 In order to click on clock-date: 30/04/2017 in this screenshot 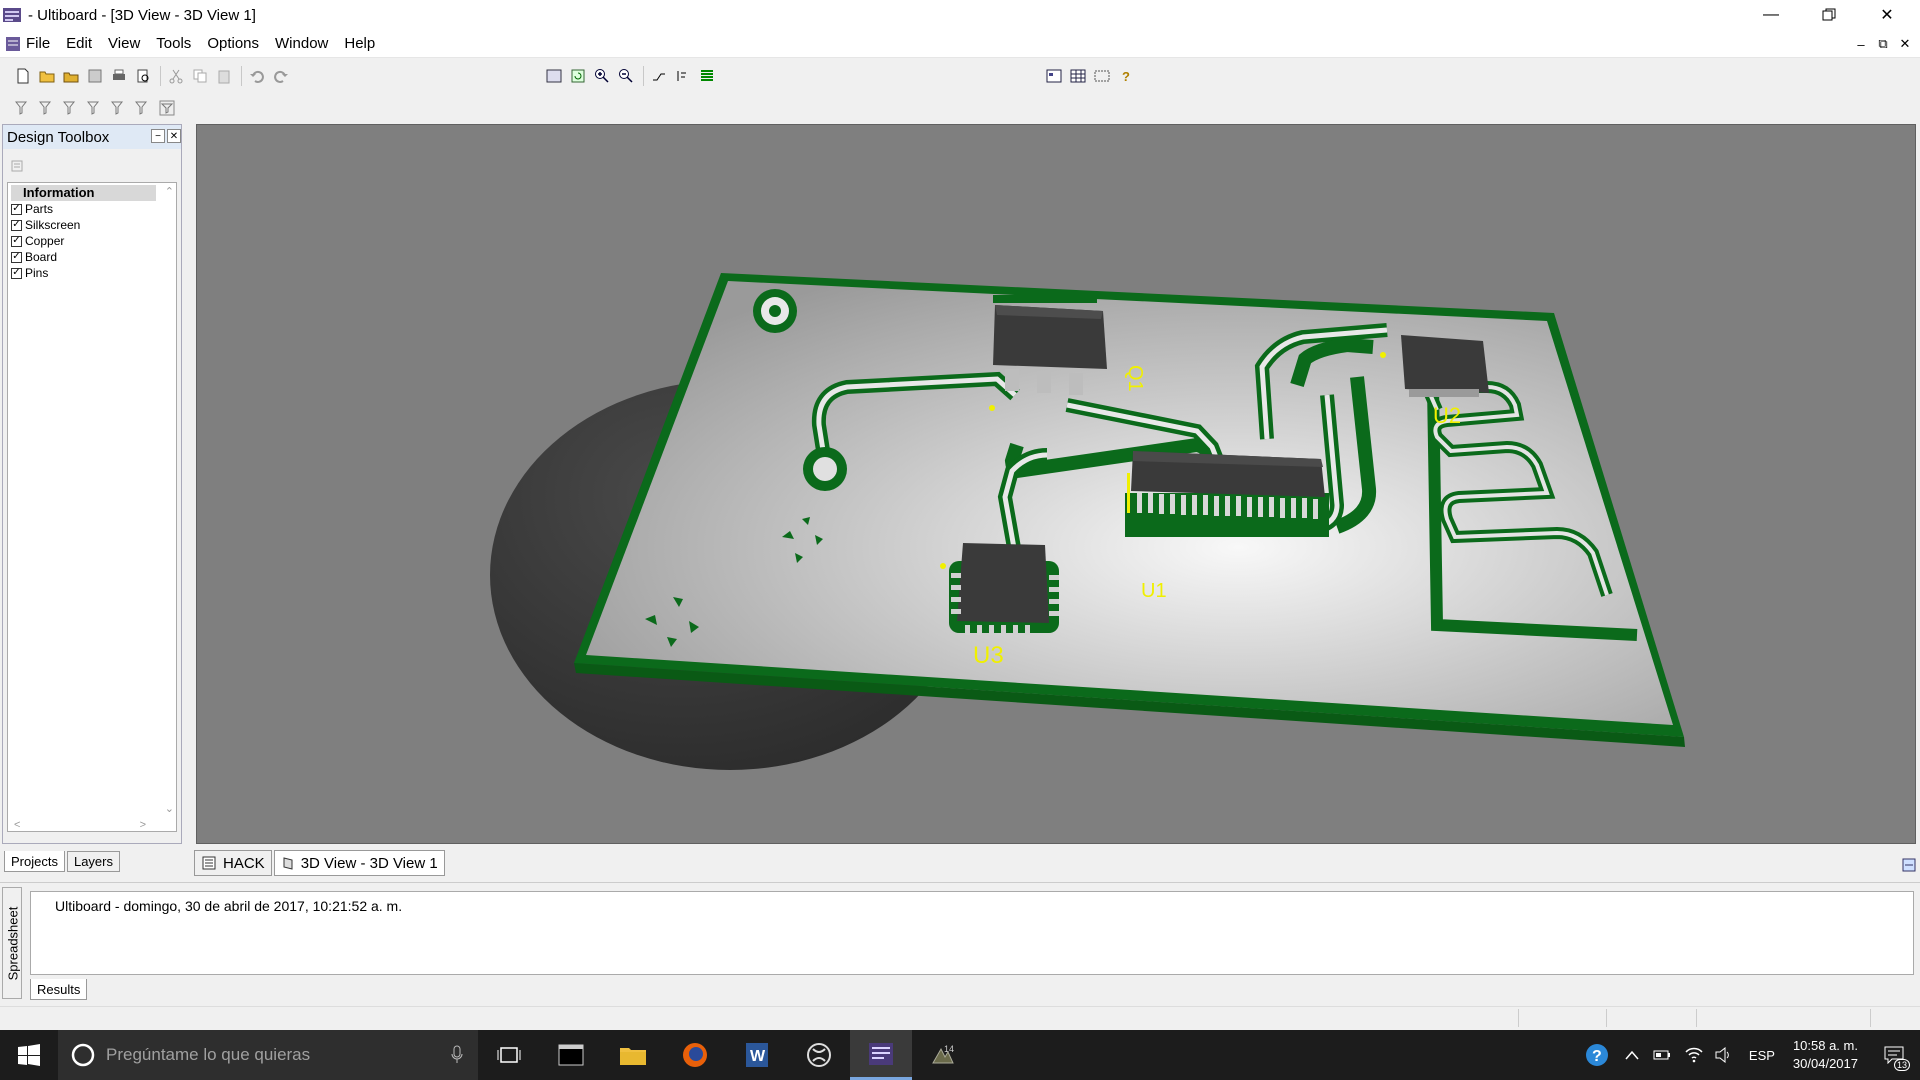, I will do `click(1825, 1063)`.